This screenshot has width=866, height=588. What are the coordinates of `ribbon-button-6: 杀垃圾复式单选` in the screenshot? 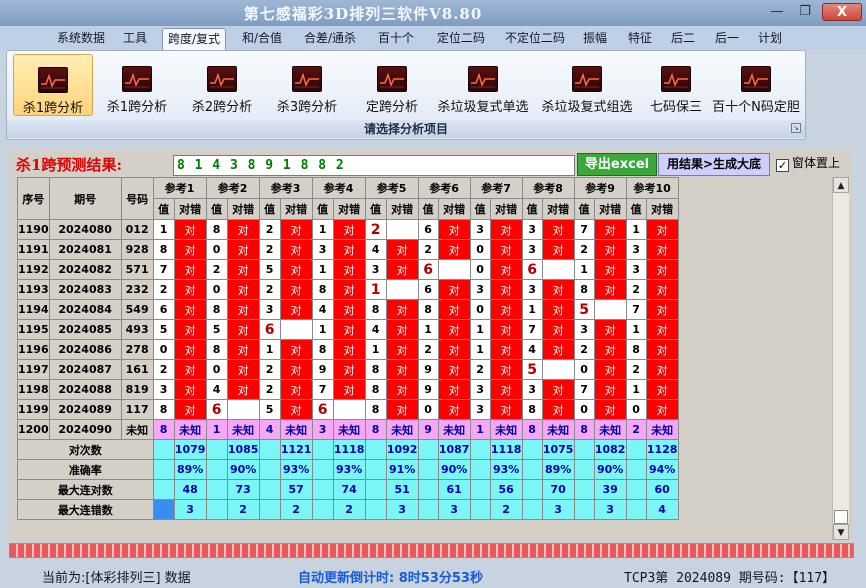 It's located at (483, 85).